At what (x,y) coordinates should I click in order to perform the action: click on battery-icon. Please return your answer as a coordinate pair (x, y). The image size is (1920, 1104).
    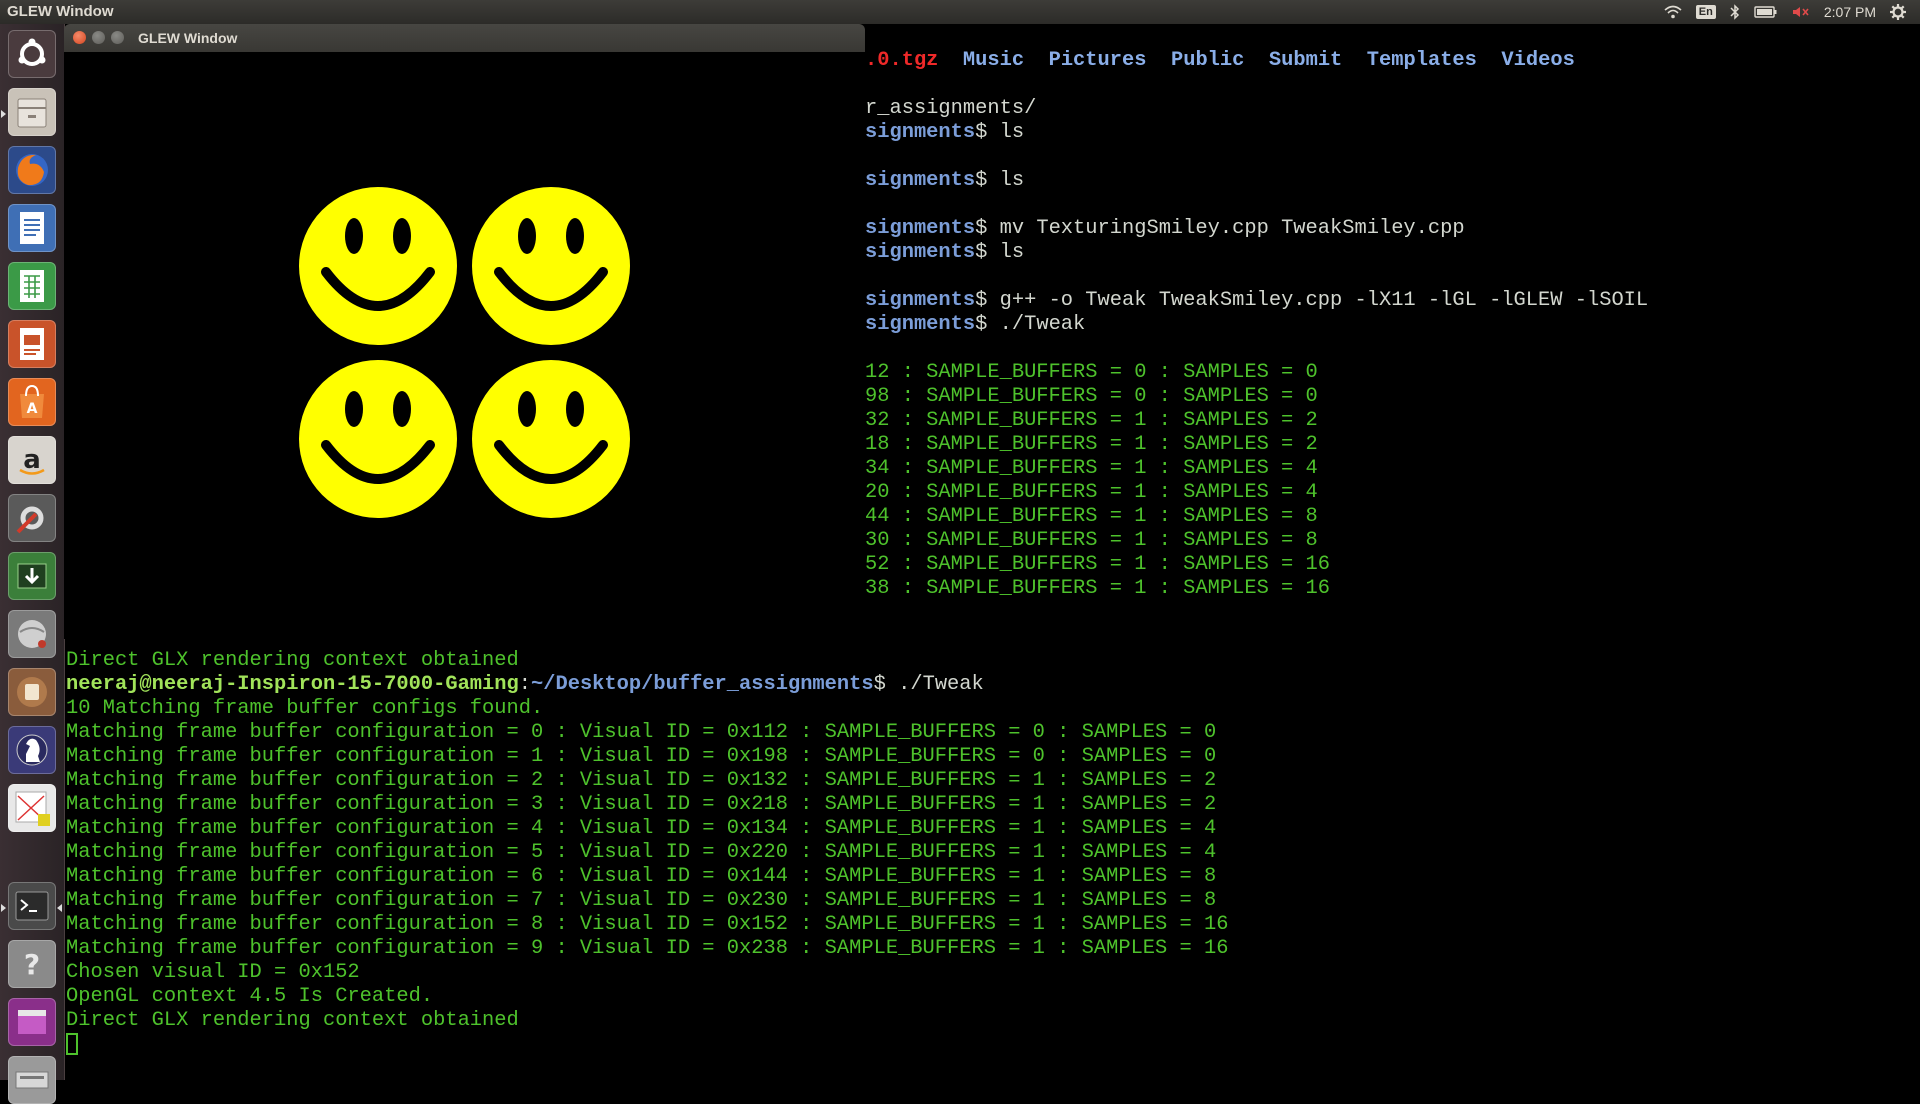
    Looking at the image, I should click on (1766, 12).